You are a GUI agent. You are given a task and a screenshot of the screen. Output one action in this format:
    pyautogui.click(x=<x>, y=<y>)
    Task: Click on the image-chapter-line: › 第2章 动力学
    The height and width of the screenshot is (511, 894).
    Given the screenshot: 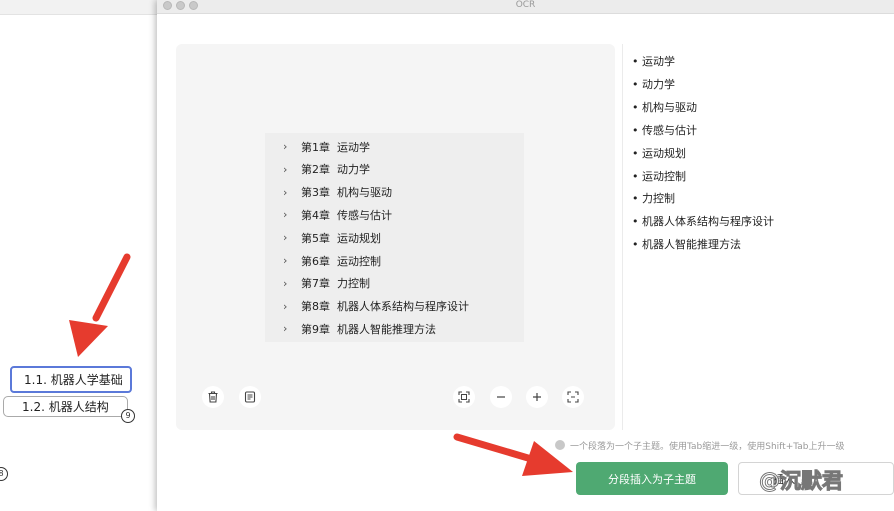 What is the action you would take?
    pyautogui.click(x=394, y=169)
    